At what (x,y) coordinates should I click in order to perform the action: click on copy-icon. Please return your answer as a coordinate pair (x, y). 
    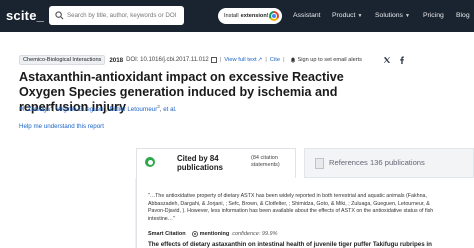
    Looking at the image, I should click on (213, 60).